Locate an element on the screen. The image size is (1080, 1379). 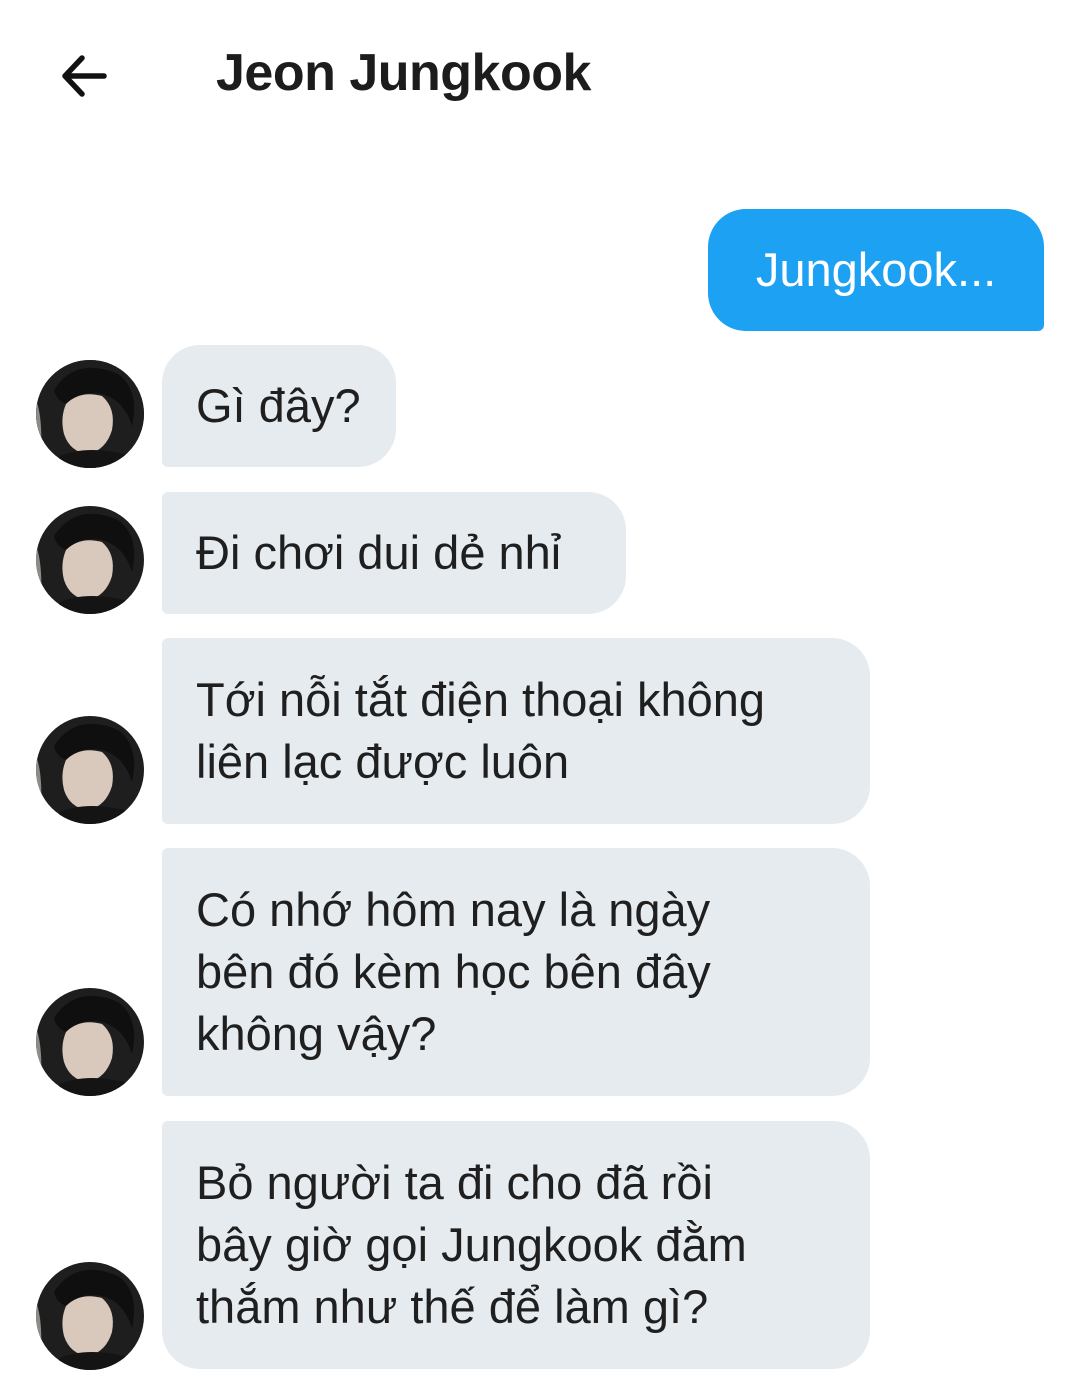
message-text-line: liên lạc được luôn is located at coordinates (383, 761).